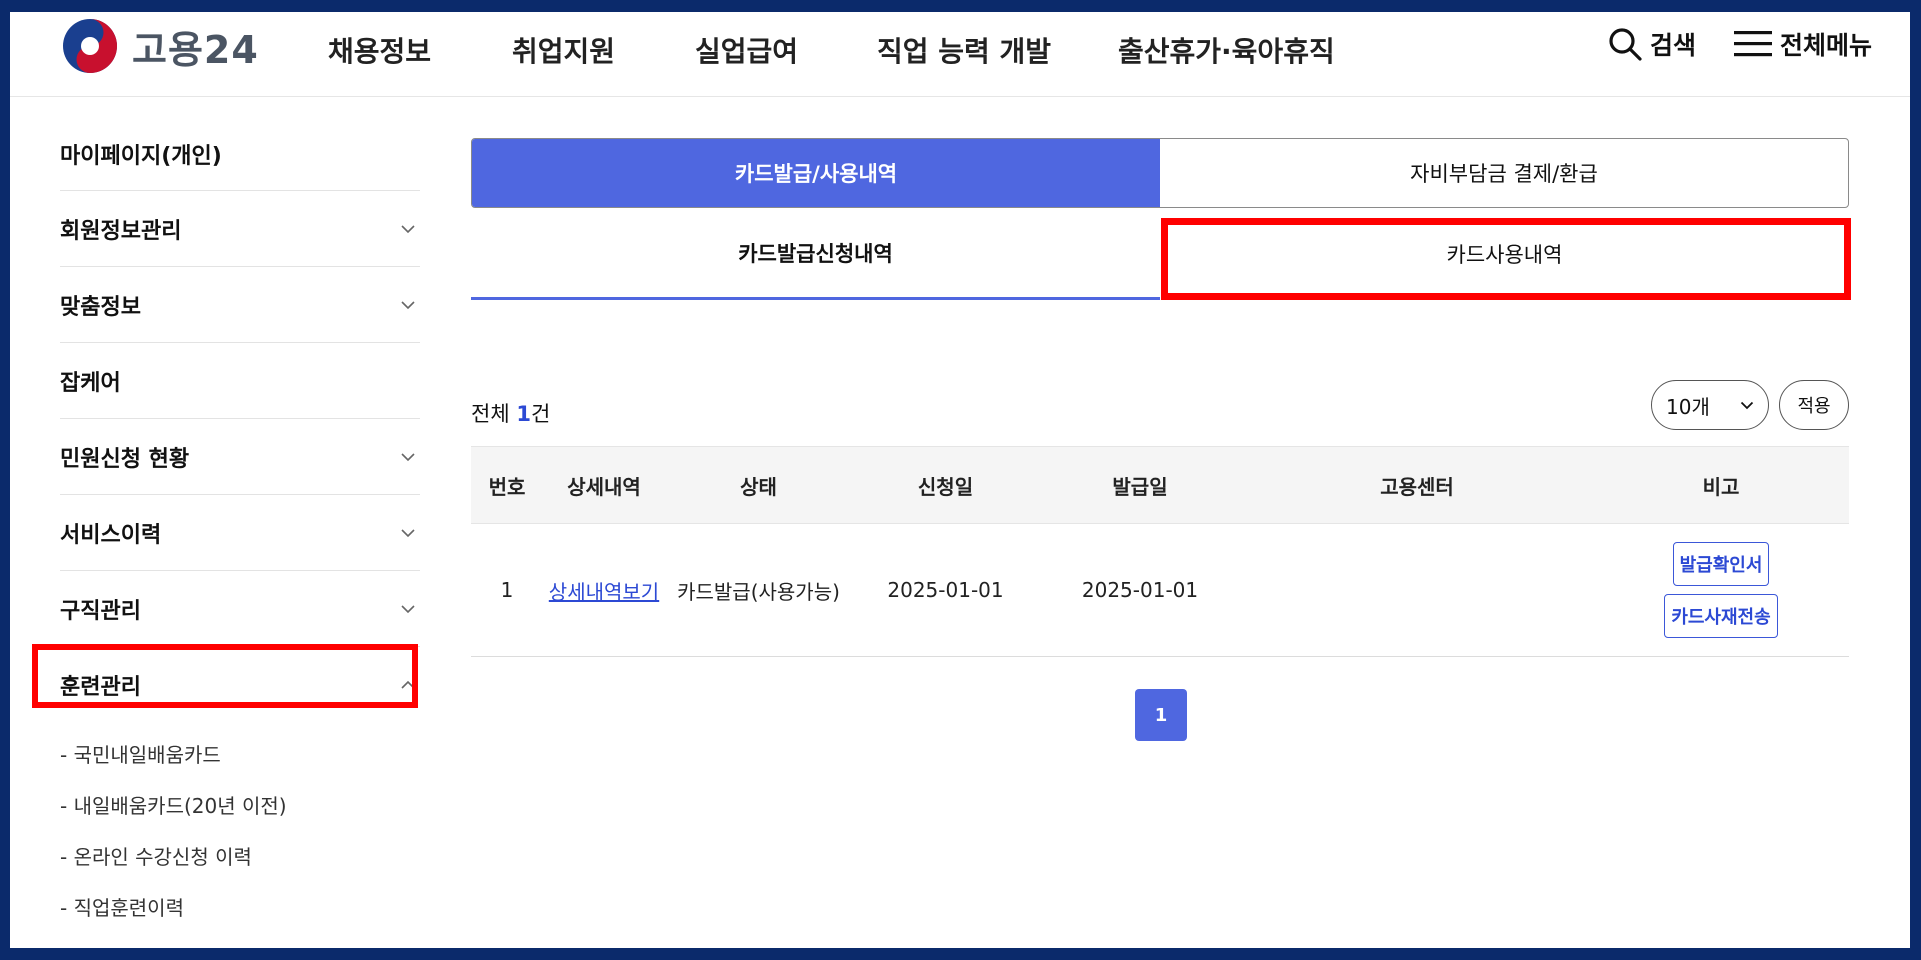 This screenshot has height=960, width=1921. I want to click on col-header-issued: 발급일, so click(1140, 485).